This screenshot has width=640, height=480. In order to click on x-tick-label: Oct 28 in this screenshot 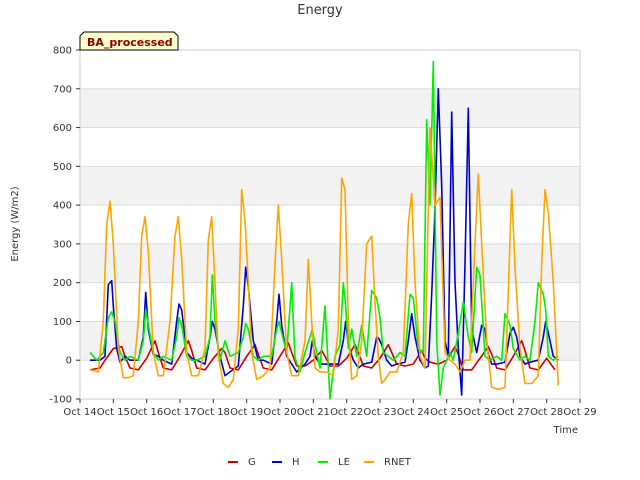, I will do `click(546, 412)`.